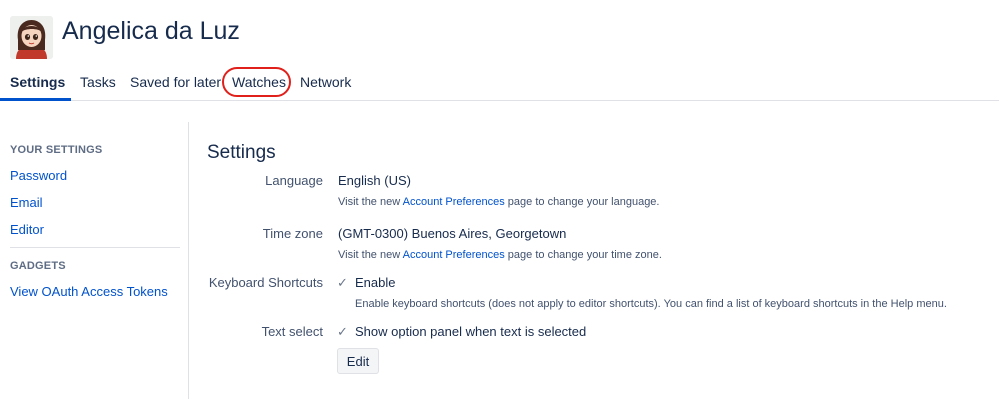  What do you see at coordinates (375, 282) in the screenshot?
I see `keyboard-shortcuts-checkbox-label: Enable` at bounding box center [375, 282].